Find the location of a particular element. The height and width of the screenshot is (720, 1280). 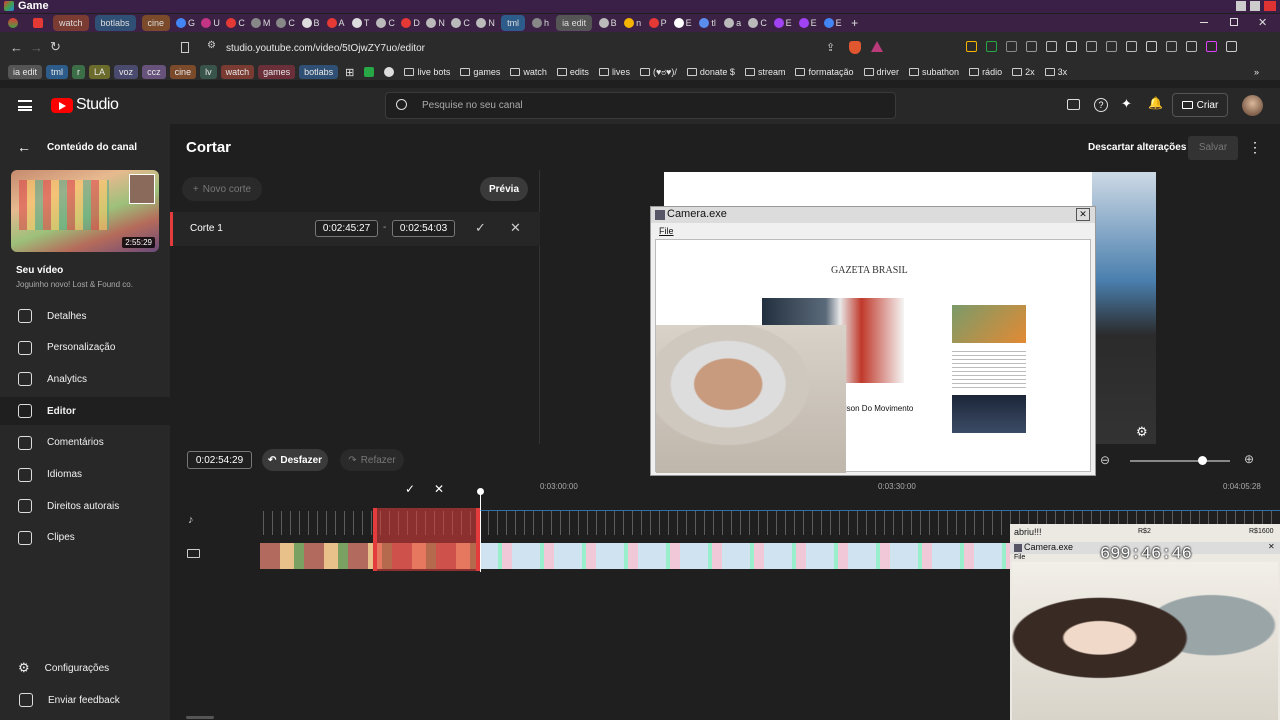

close-icon: ✕ is located at coordinates (1262, 22).